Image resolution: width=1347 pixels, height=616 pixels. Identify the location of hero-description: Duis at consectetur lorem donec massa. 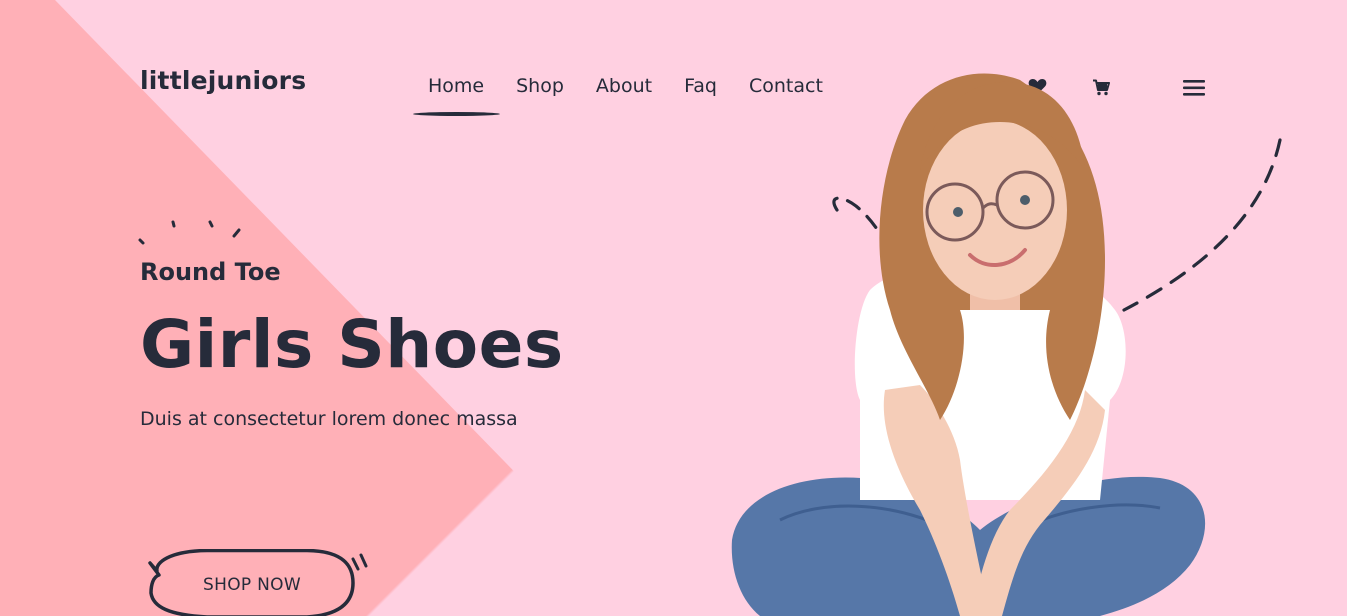
(329, 419).